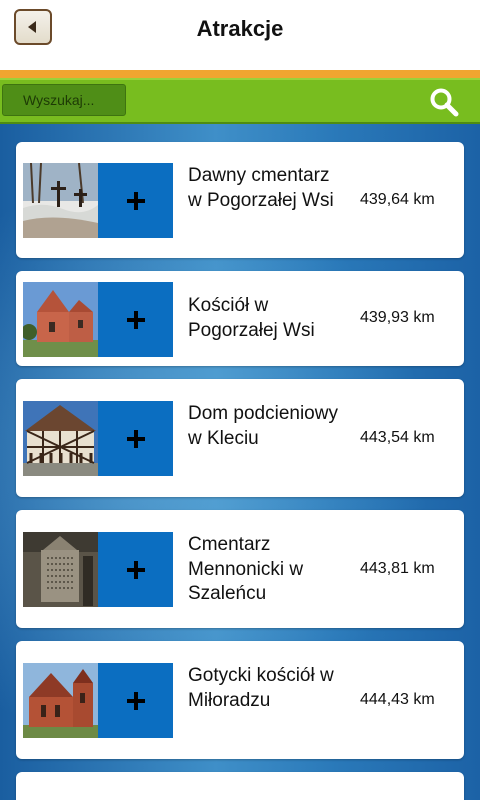 The width and height of the screenshot is (480, 800). What do you see at coordinates (444, 102) in the screenshot?
I see `search-icon` at bounding box center [444, 102].